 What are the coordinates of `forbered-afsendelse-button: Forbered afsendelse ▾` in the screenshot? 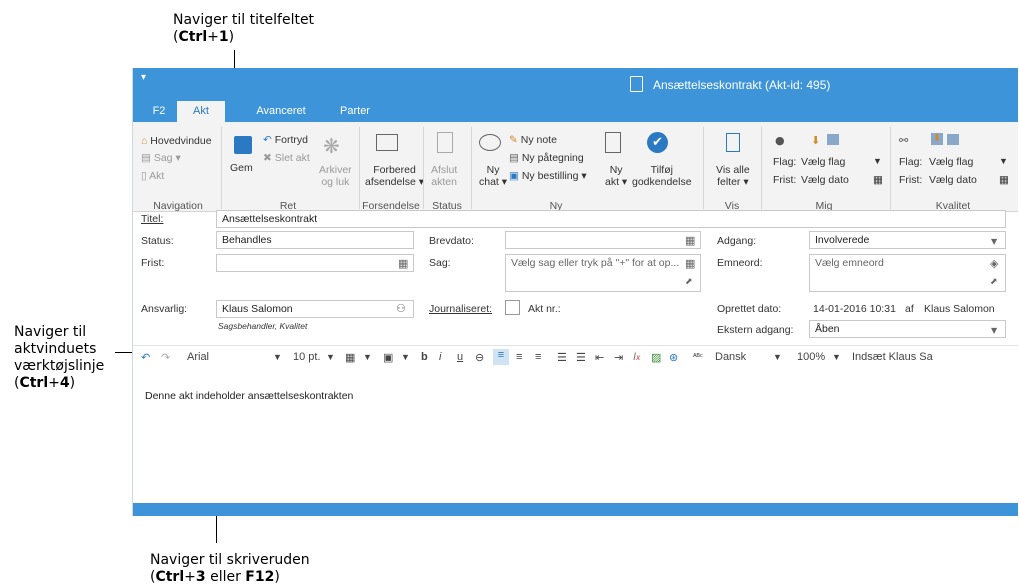 It's located at (394, 176).